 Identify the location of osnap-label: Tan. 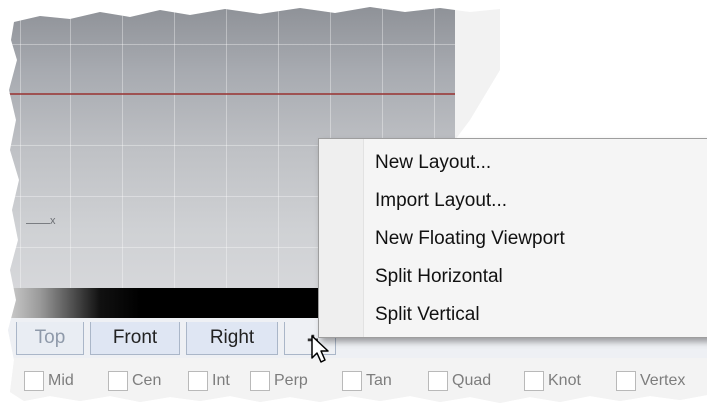
(379, 380).